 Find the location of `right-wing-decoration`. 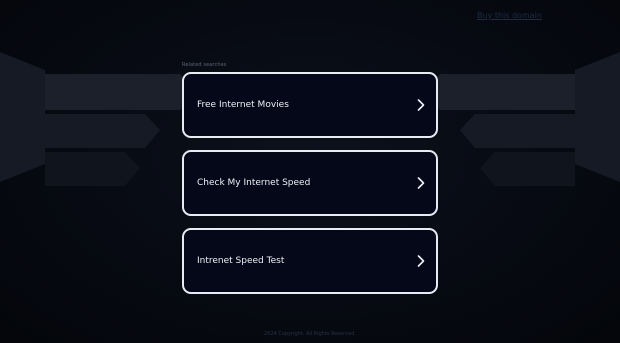

right-wing-decoration is located at coordinates (522, 119).